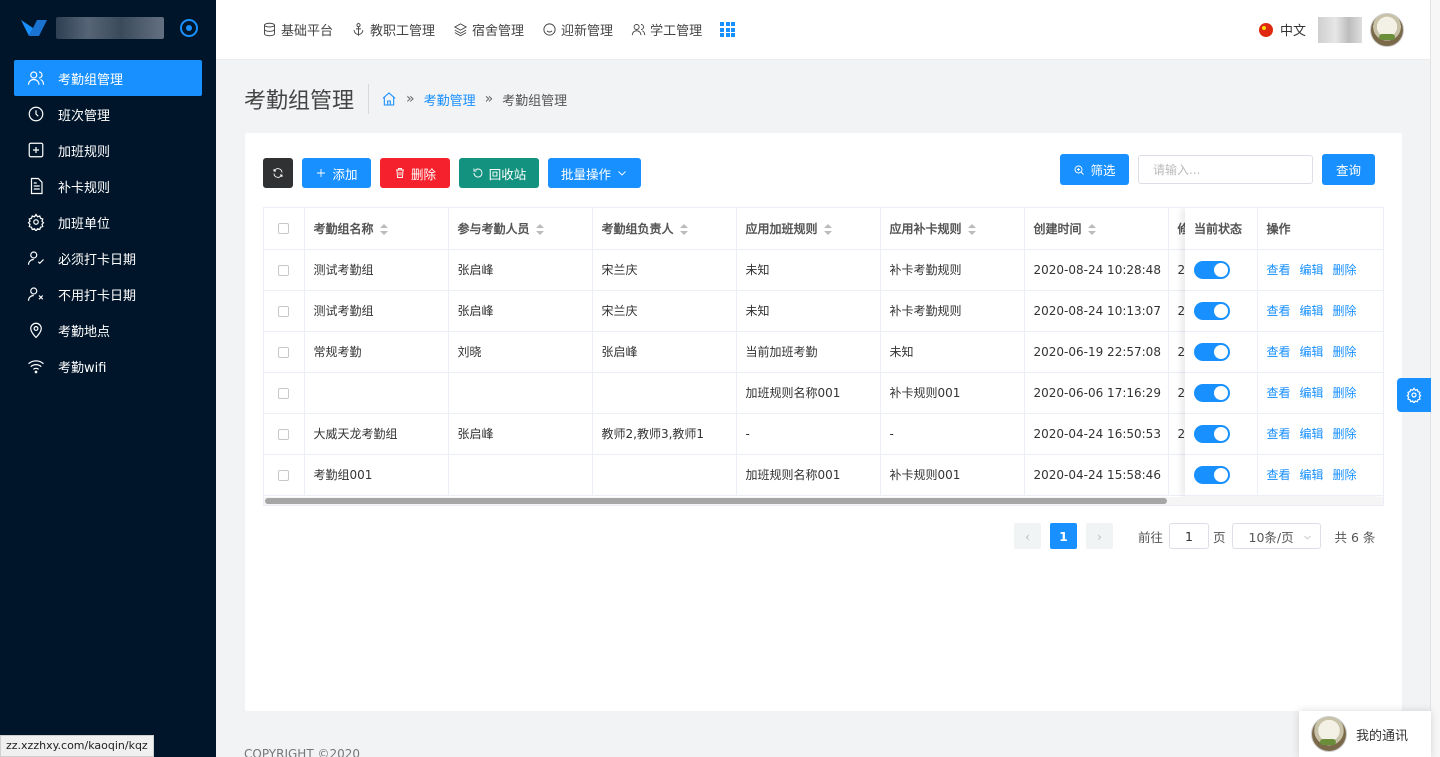  What do you see at coordinates (666, 29) in the screenshot?
I see `nav-item-student-affairs: 学工管理` at bounding box center [666, 29].